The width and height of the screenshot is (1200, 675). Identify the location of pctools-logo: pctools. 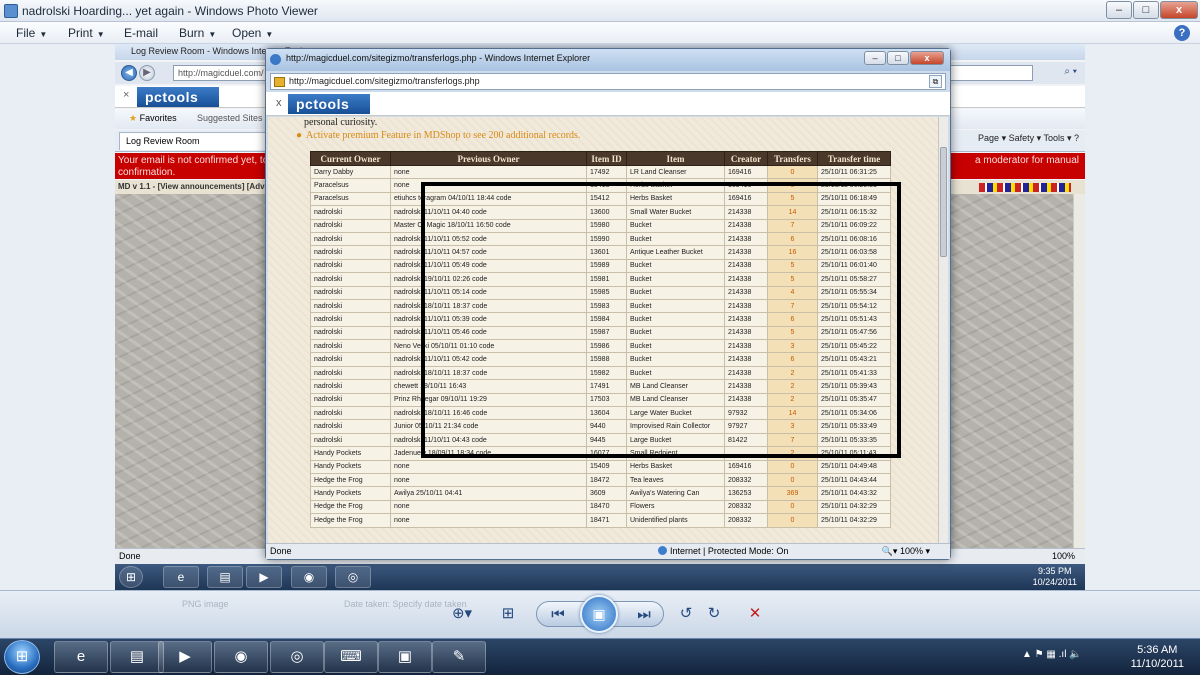
(178, 97).